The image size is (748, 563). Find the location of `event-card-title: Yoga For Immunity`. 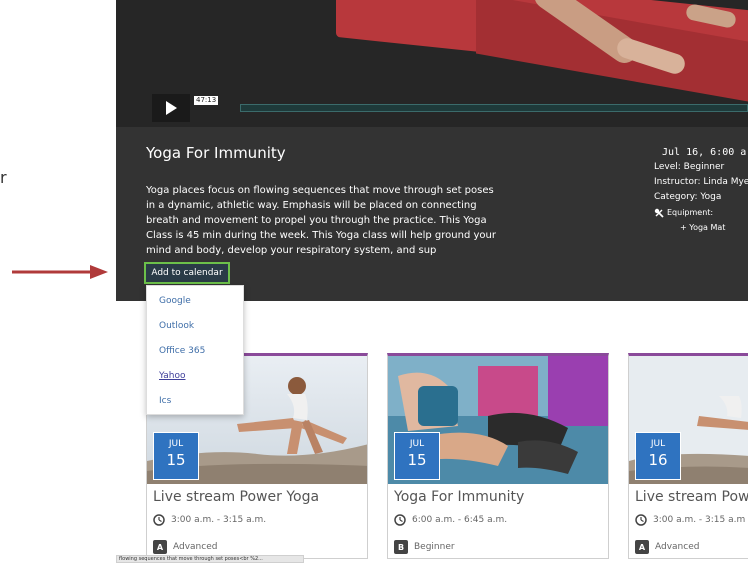

event-card-title: Yoga For Immunity is located at coordinates (459, 497).